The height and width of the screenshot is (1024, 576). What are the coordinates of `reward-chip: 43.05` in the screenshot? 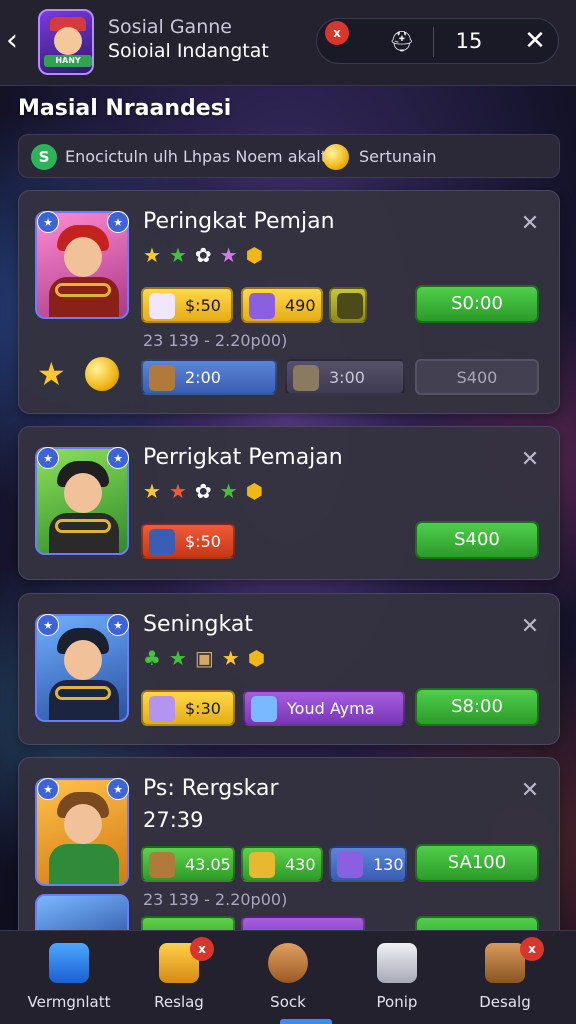 It's located at (188, 864).